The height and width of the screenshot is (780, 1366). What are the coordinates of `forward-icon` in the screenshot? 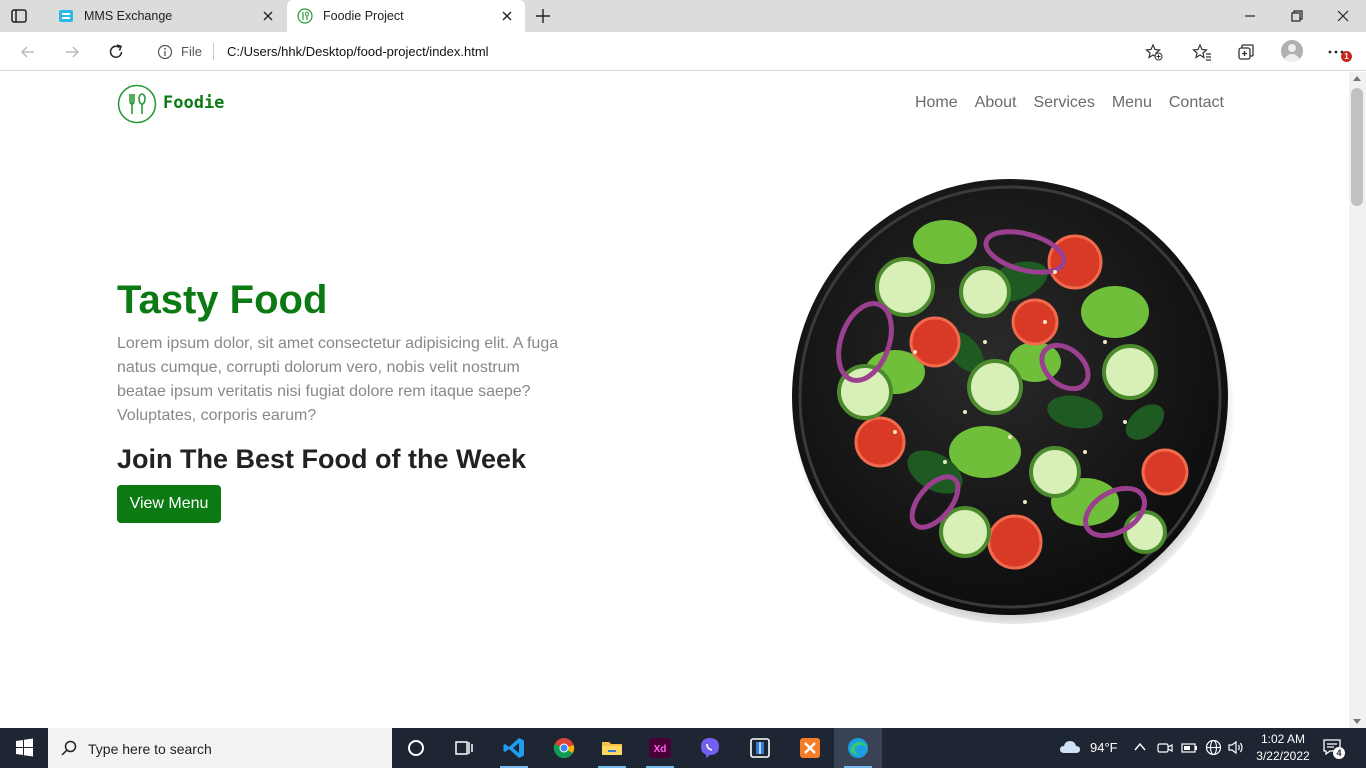 It's located at (72, 52).